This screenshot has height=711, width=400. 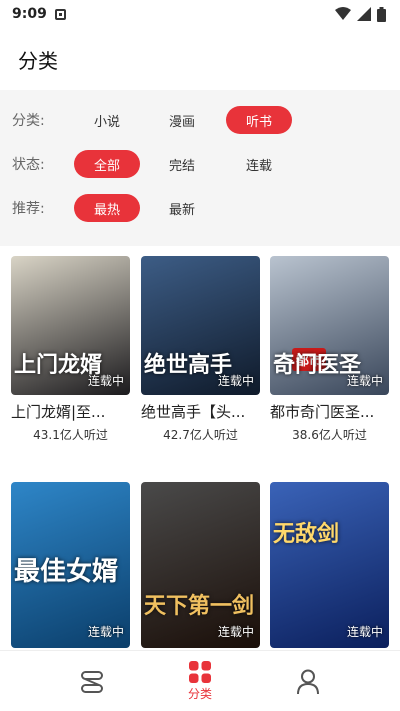 I want to click on chip-newest: 最新, so click(x=182, y=208).